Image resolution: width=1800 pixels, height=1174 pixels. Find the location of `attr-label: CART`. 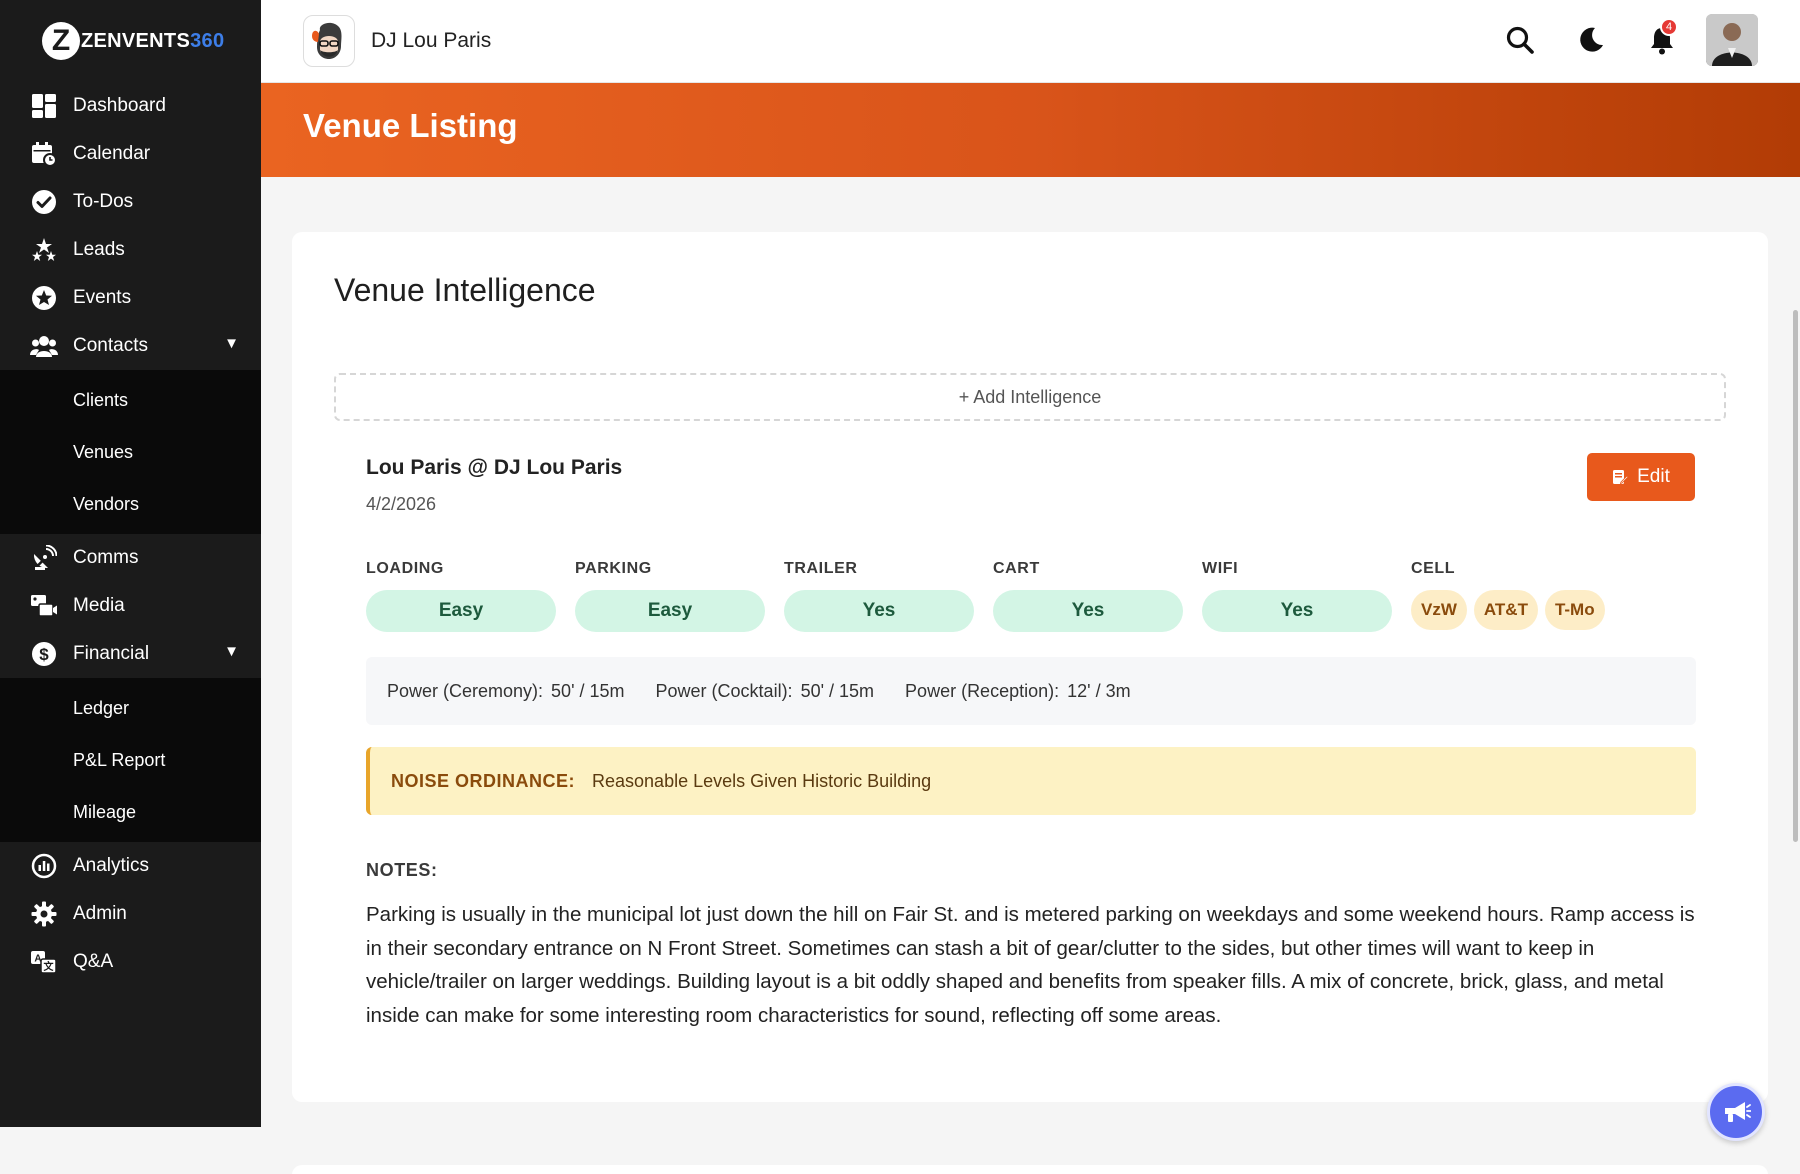

attr-label: CART is located at coordinates (1016, 568).